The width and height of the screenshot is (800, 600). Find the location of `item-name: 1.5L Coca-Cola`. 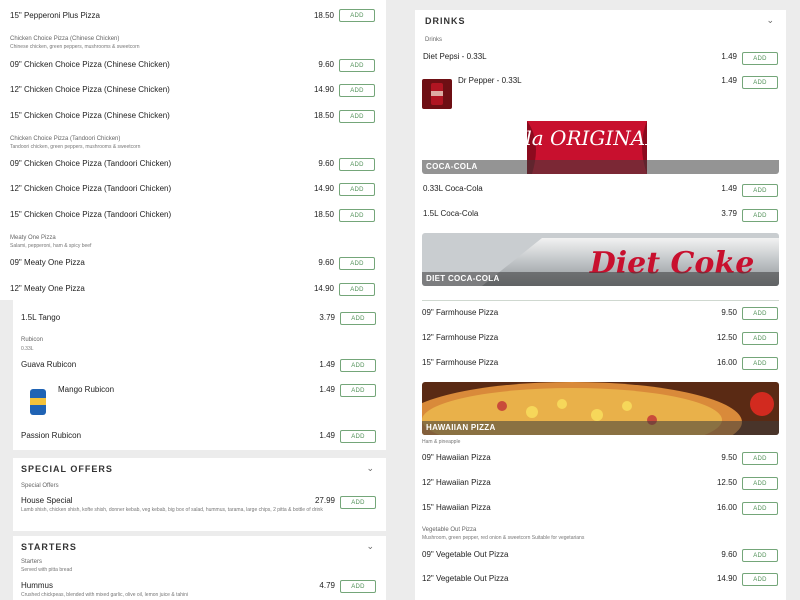

item-name: 1.5L Coca-Cola is located at coordinates (451, 213).